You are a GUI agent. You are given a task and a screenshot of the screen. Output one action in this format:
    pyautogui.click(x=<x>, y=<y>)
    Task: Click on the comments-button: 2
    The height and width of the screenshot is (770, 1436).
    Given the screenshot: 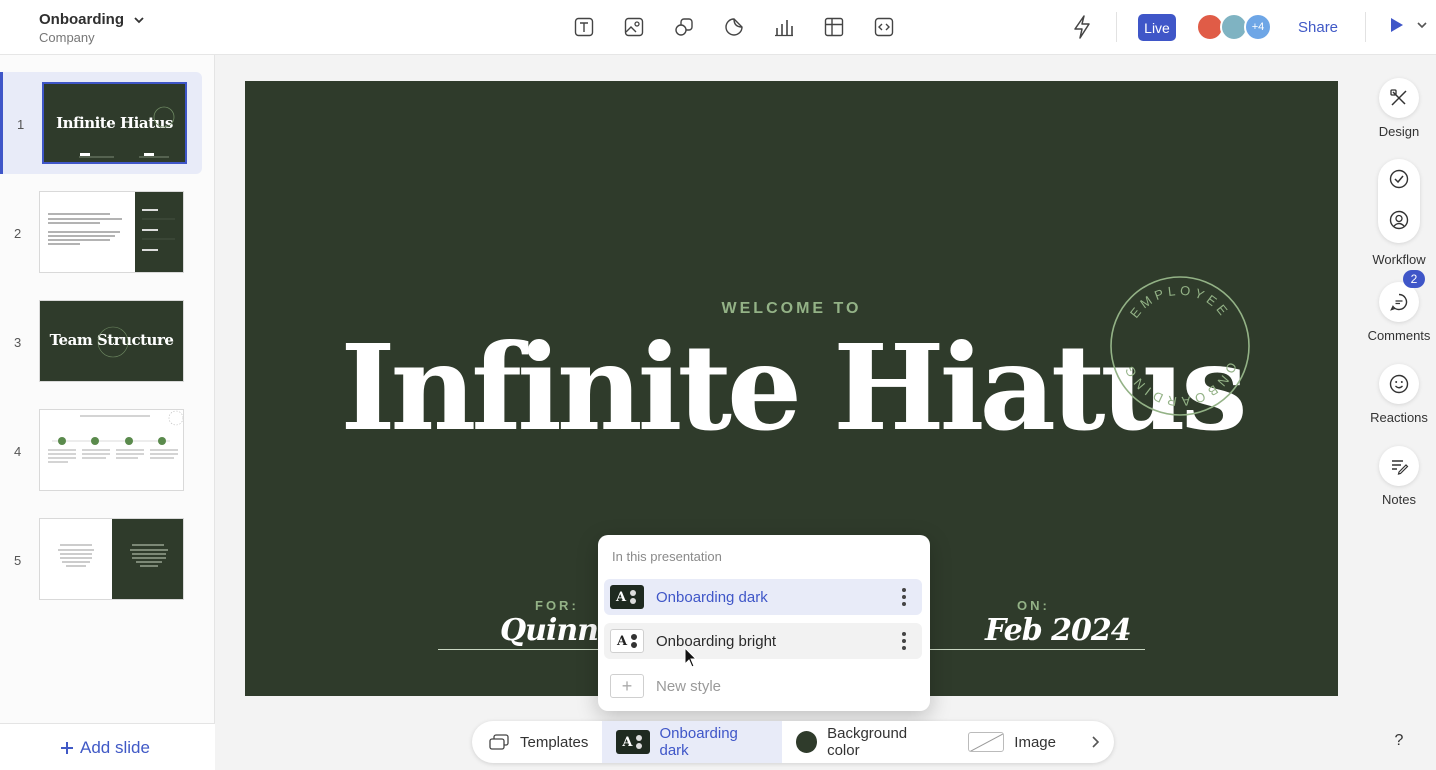 What is the action you would take?
    pyautogui.click(x=1402, y=296)
    